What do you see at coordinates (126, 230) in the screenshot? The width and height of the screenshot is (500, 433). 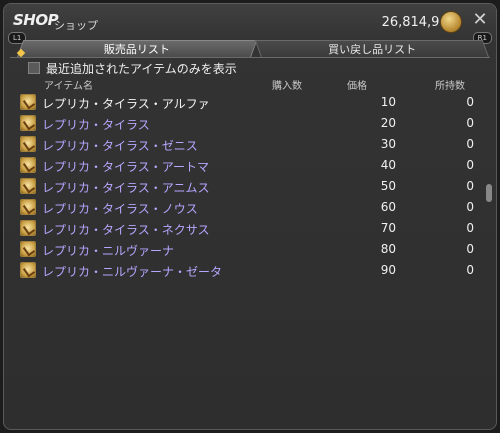 I see `item-name: レプリカ・タイラス・ネクサス` at bounding box center [126, 230].